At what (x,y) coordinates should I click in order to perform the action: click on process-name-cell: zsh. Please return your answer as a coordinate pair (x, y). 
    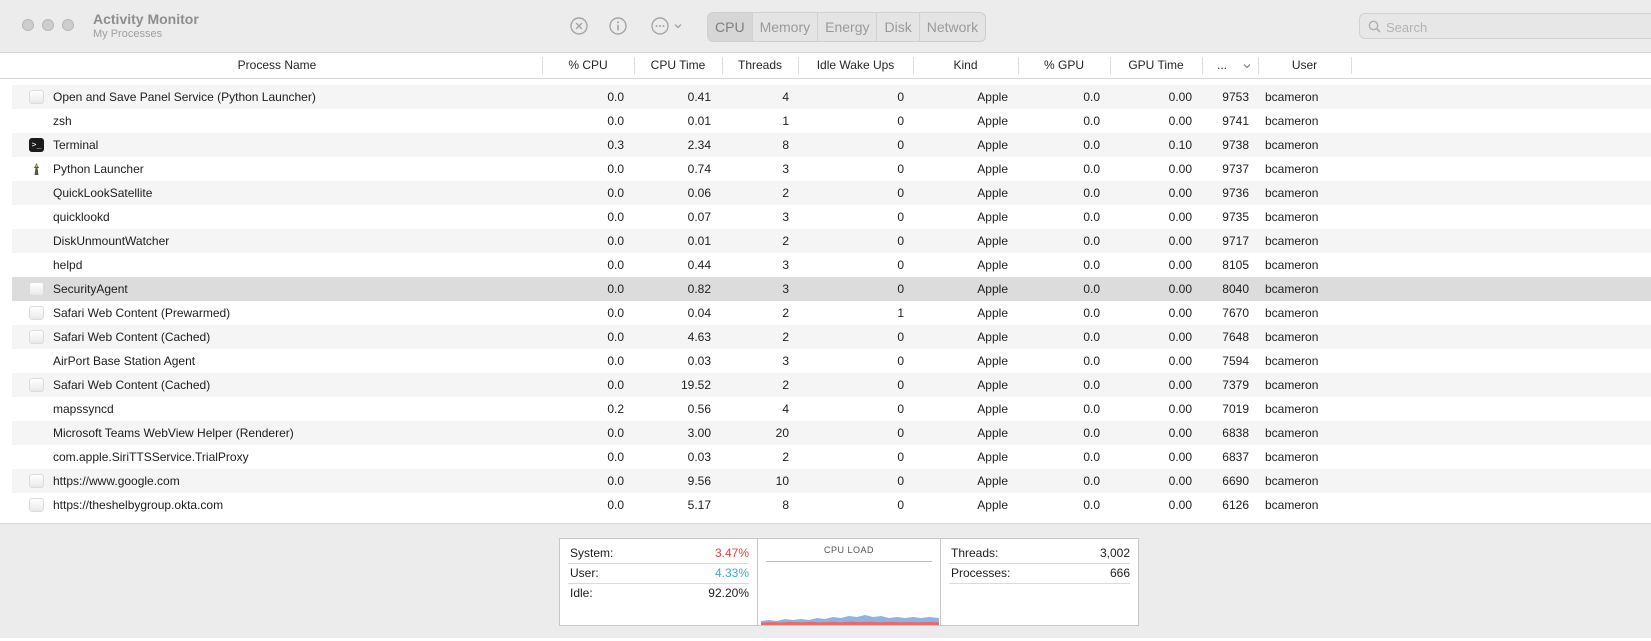
    Looking at the image, I should click on (62, 121).